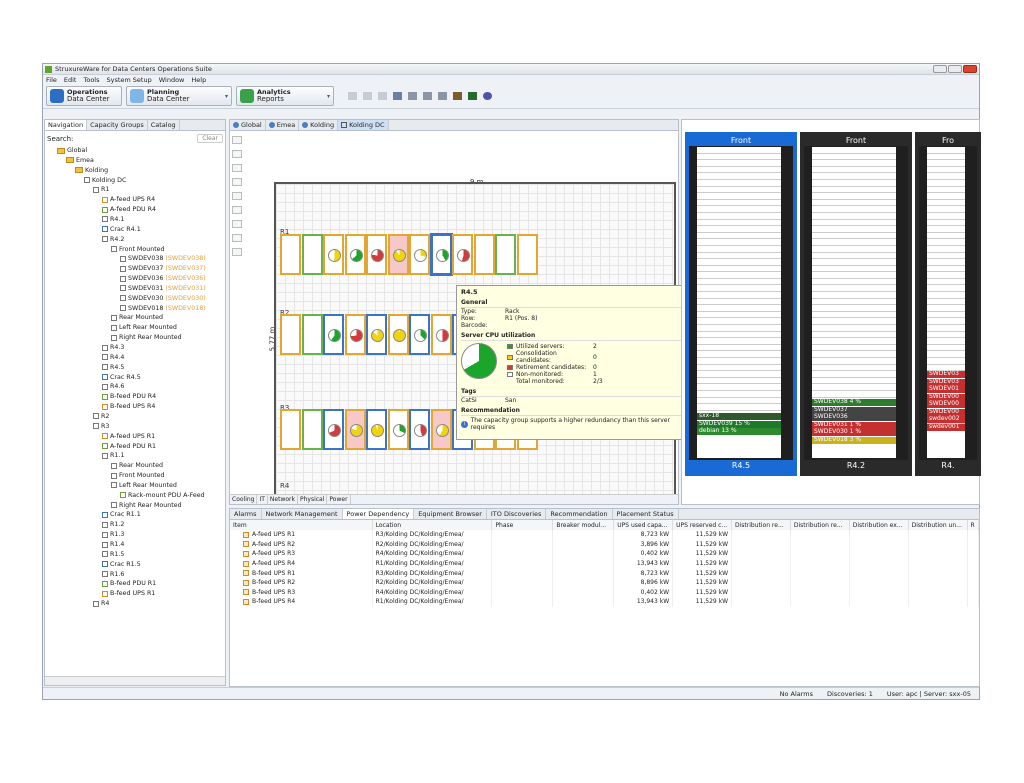  Describe the element at coordinates (163, 288) in the screenshot. I see `tree-node: SWDEV031 (SWDEV031)` at that location.